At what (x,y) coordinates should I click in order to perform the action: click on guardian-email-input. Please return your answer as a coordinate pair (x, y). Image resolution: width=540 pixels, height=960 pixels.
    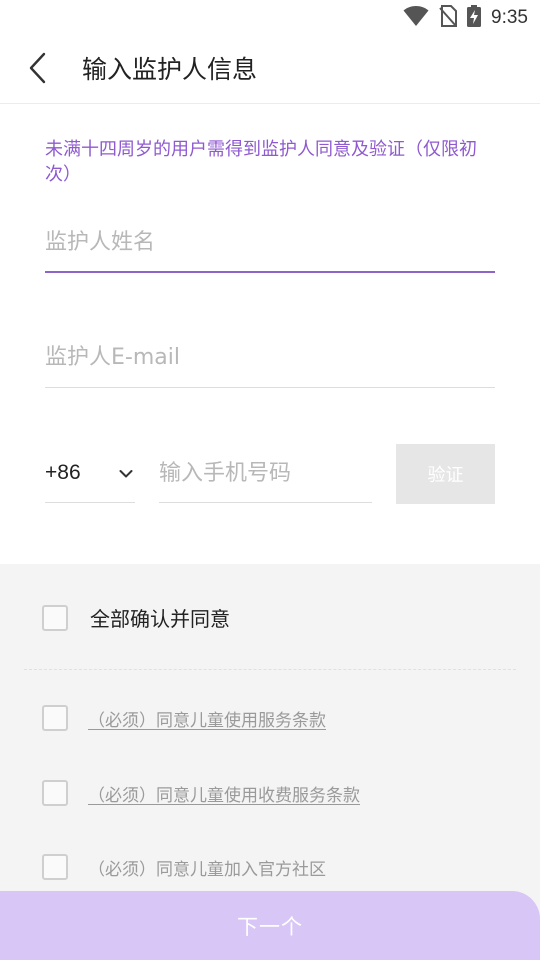
    Looking at the image, I should click on (270, 357).